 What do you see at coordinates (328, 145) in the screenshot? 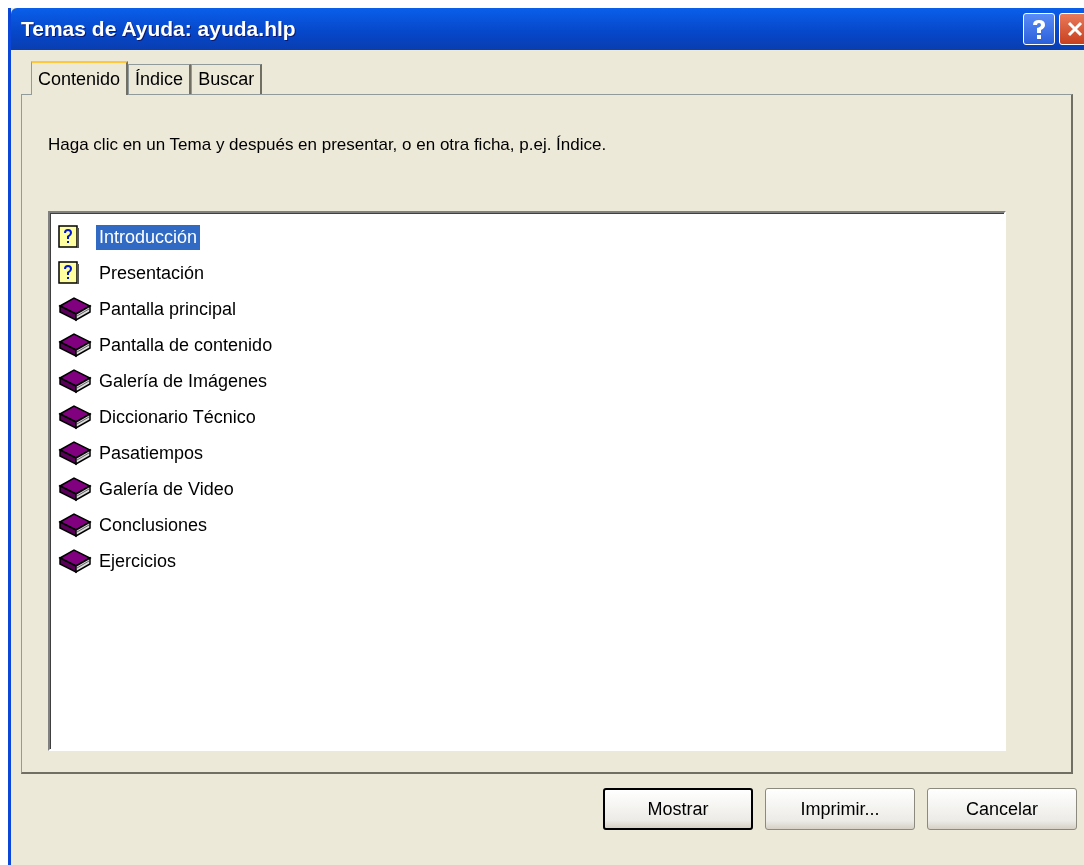
I see `instruction-text: Haga clic en un Tema y después en presentar, o en otra ficha, p.ej. Índice.` at bounding box center [328, 145].